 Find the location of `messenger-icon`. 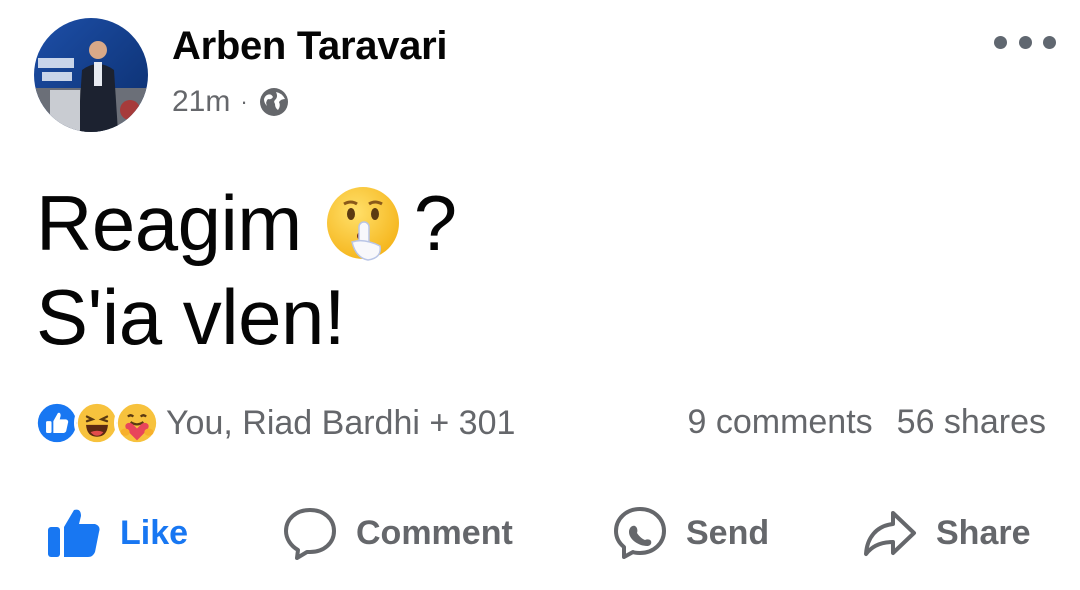

messenger-icon is located at coordinates (640, 533).